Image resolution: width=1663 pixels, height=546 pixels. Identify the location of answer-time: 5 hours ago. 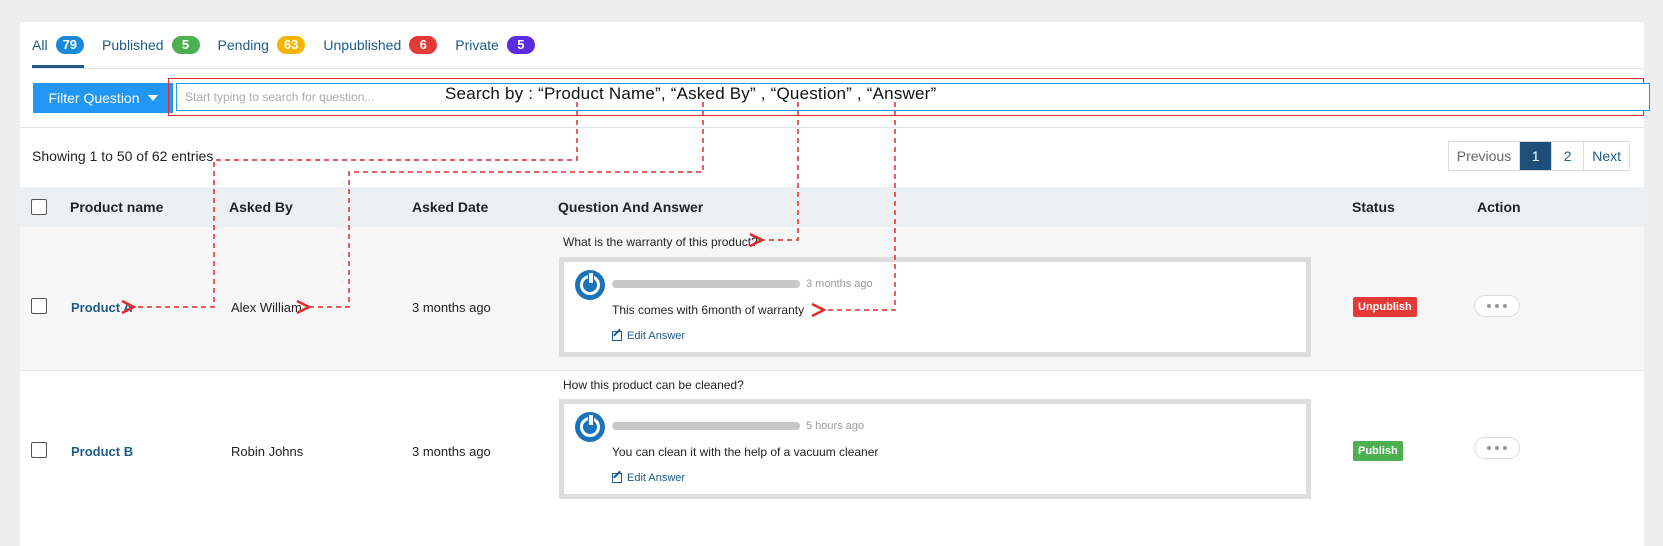
(835, 426).